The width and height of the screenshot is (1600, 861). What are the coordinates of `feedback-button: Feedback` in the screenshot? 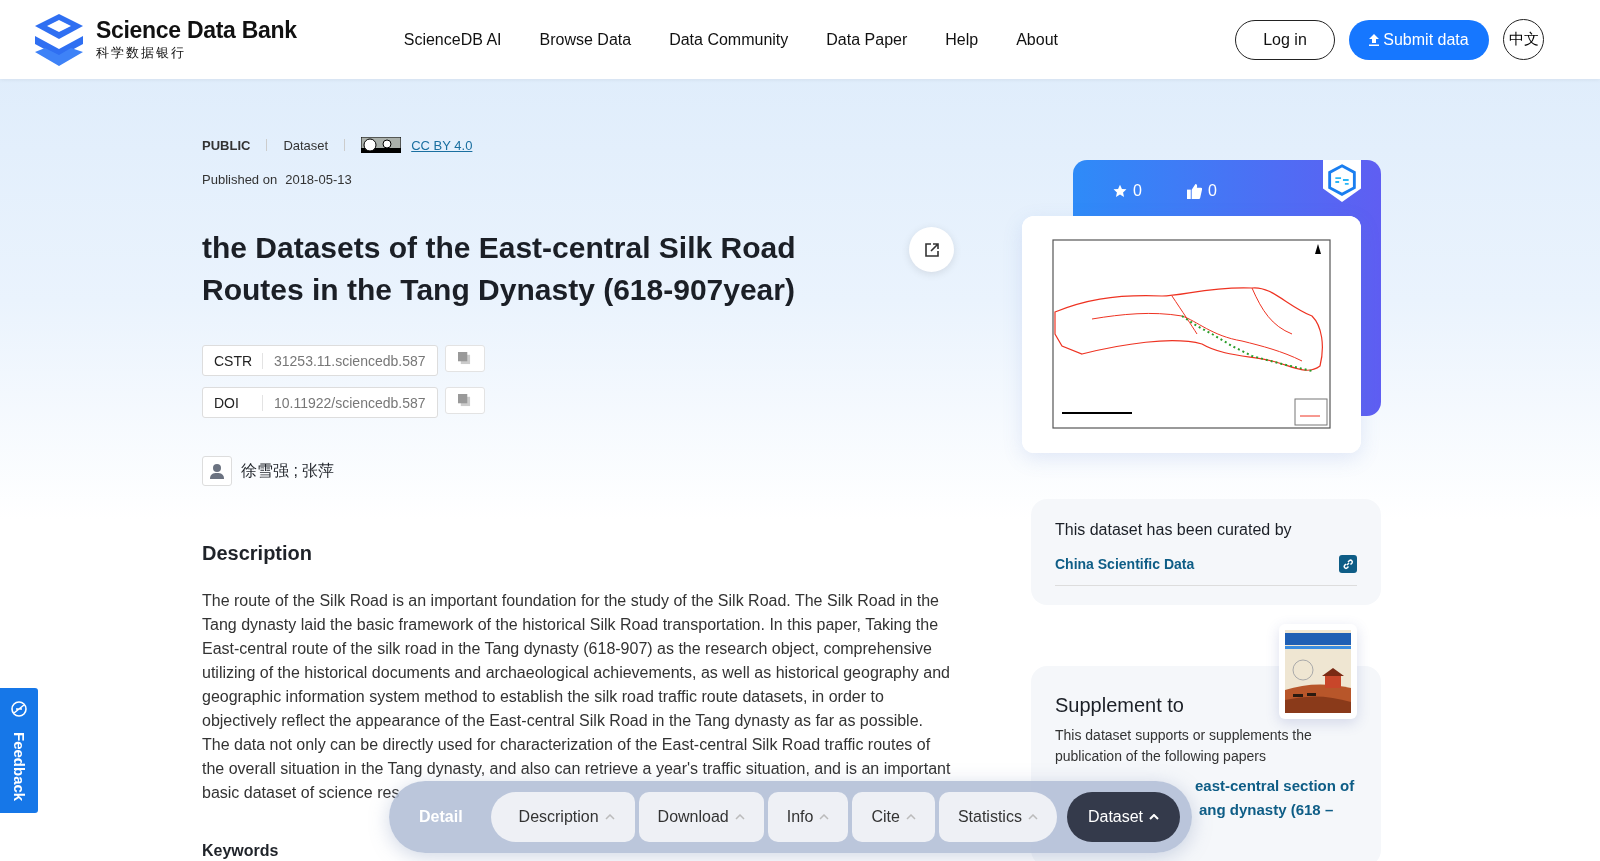 It's located at (19, 750).